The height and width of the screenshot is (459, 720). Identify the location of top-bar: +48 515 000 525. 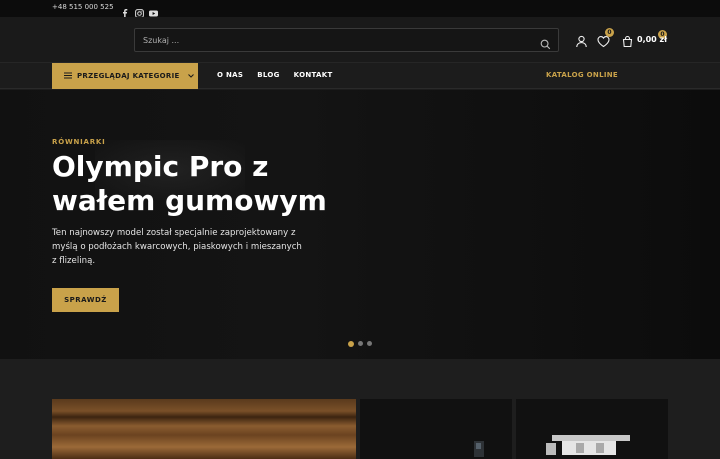
(360, 9).